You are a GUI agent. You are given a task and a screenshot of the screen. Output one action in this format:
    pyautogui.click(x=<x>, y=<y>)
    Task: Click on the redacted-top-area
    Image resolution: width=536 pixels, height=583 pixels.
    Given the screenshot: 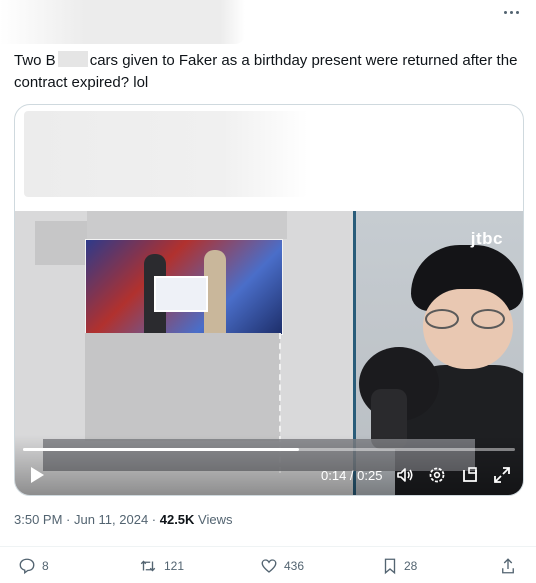 What is the action you would take?
    pyautogui.click(x=187, y=225)
    